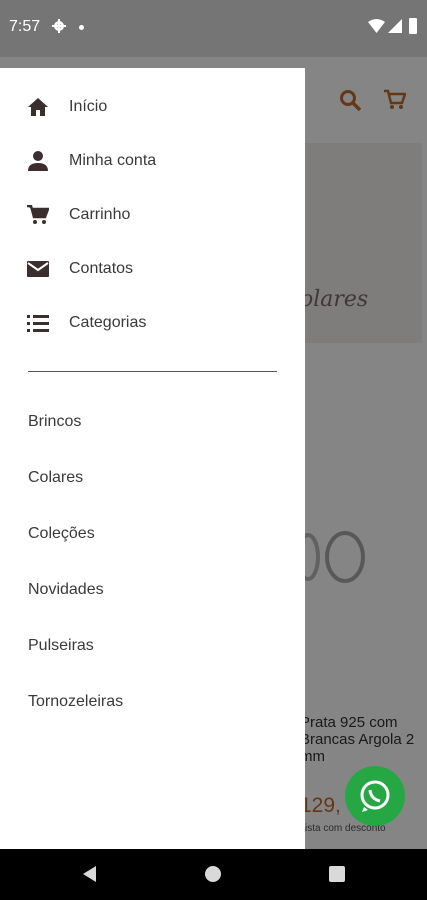  What do you see at coordinates (152, 107) in the screenshot?
I see `drawer-item-inicio: Início` at bounding box center [152, 107].